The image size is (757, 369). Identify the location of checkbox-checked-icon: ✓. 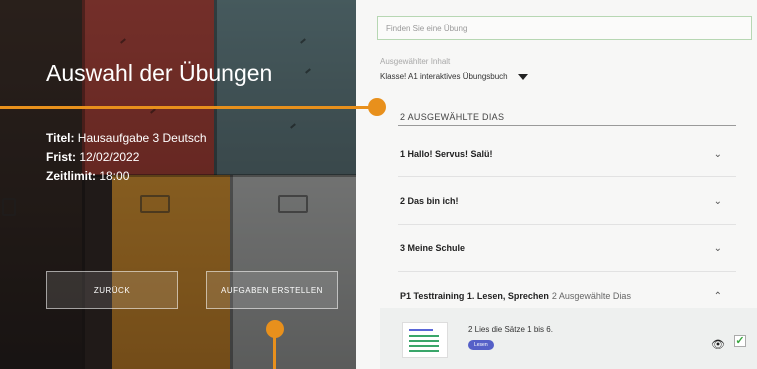
(740, 341).